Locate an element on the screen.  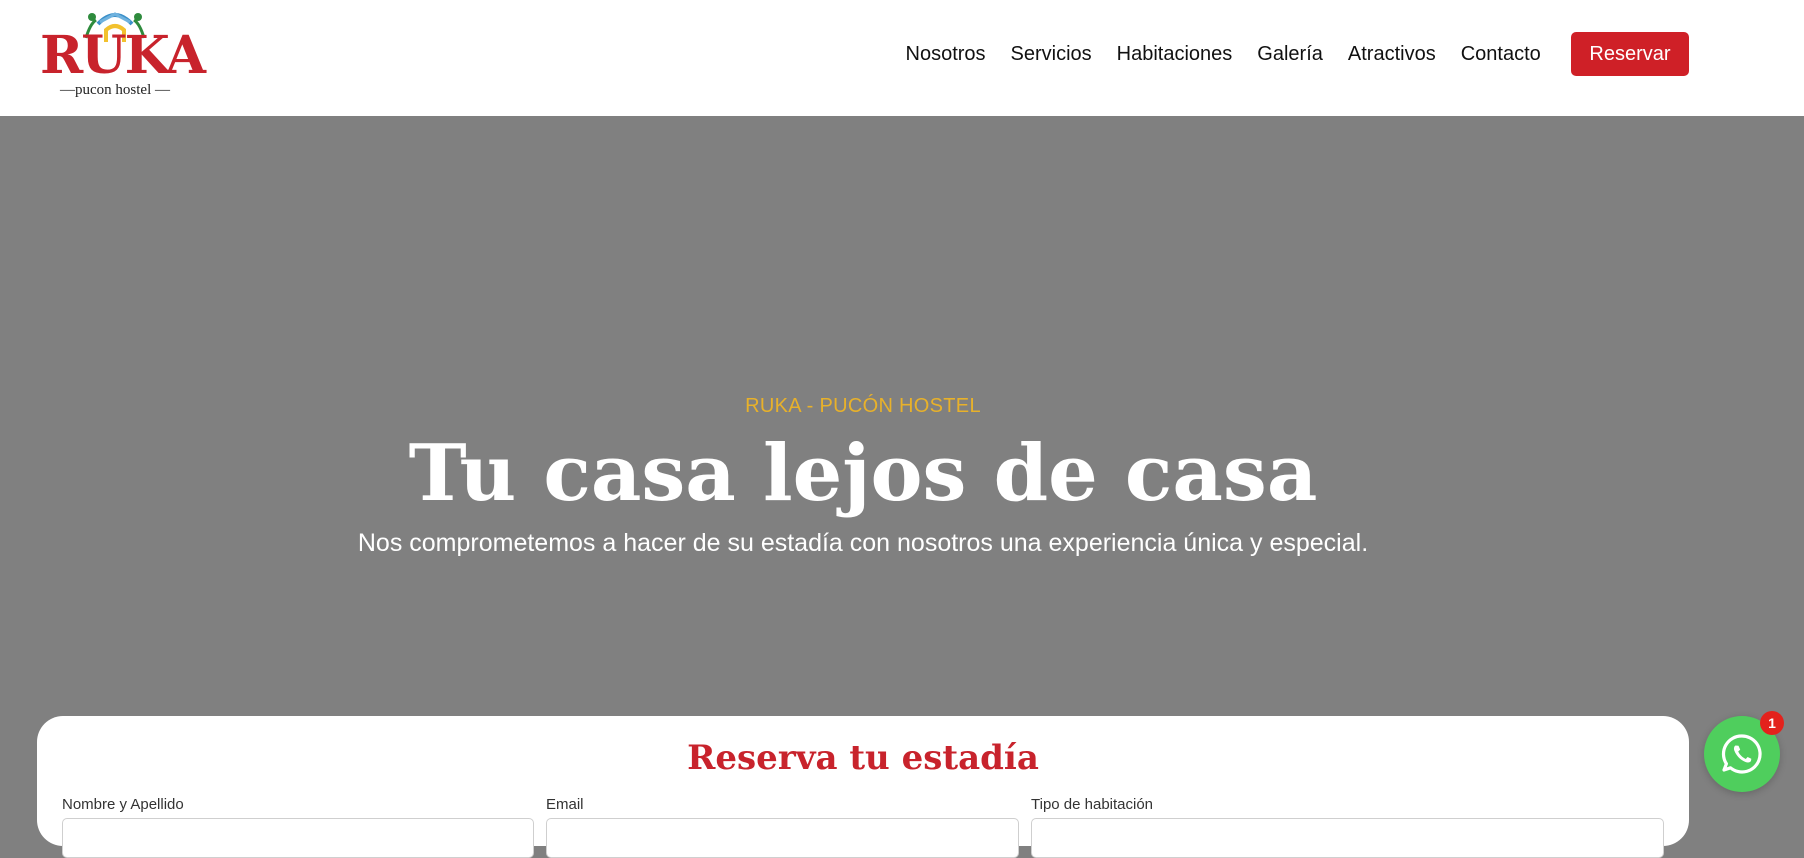
nav-link-nosotros: Nosotros is located at coordinates (945, 54).